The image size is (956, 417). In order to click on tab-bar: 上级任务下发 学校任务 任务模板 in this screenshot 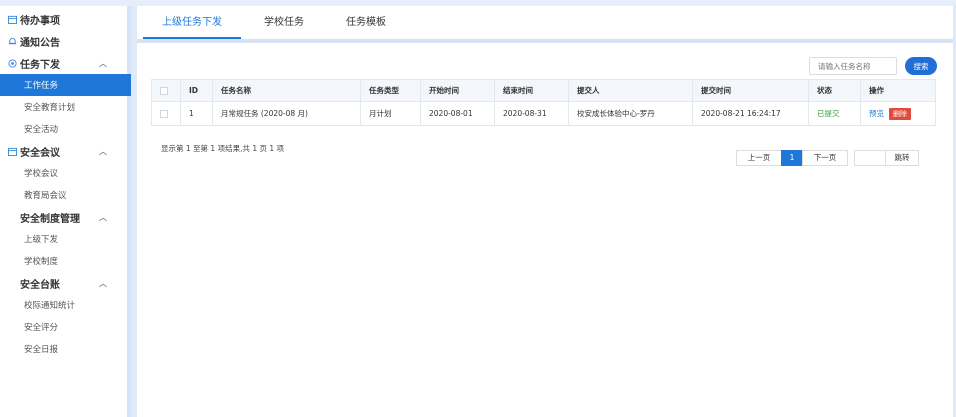, I will do `click(545, 24)`.